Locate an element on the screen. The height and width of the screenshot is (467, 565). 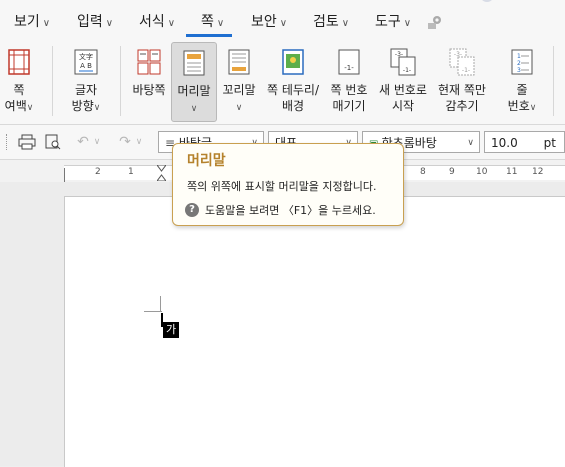
tooltip-description: 쪽의 위쪽에 표시할 머리말을 지정합니다. is located at coordinates (282, 186).